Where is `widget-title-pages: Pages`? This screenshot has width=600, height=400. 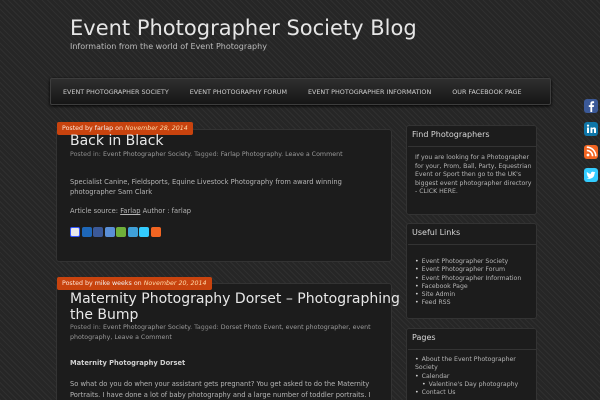 widget-title-pages: Pages is located at coordinates (424, 337).